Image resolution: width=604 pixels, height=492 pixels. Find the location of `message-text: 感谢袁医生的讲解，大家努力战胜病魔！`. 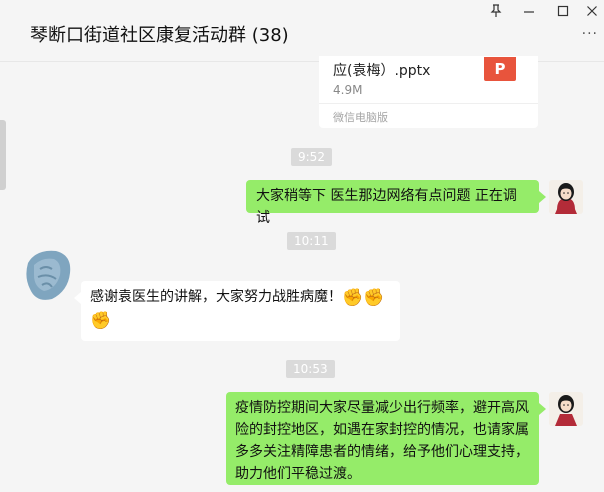

message-text: 感谢袁医生的讲解，大家努力战胜病魔！ is located at coordinates (216, 297).